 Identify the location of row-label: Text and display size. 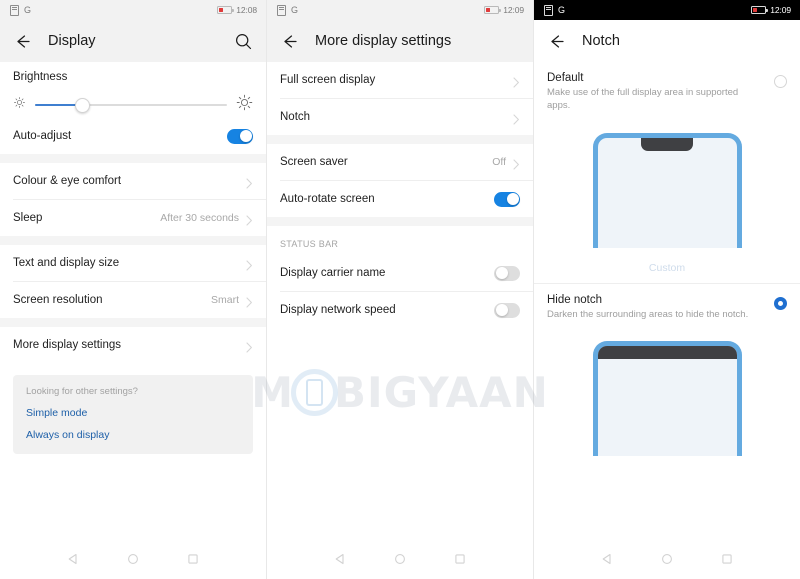
(66, 263).